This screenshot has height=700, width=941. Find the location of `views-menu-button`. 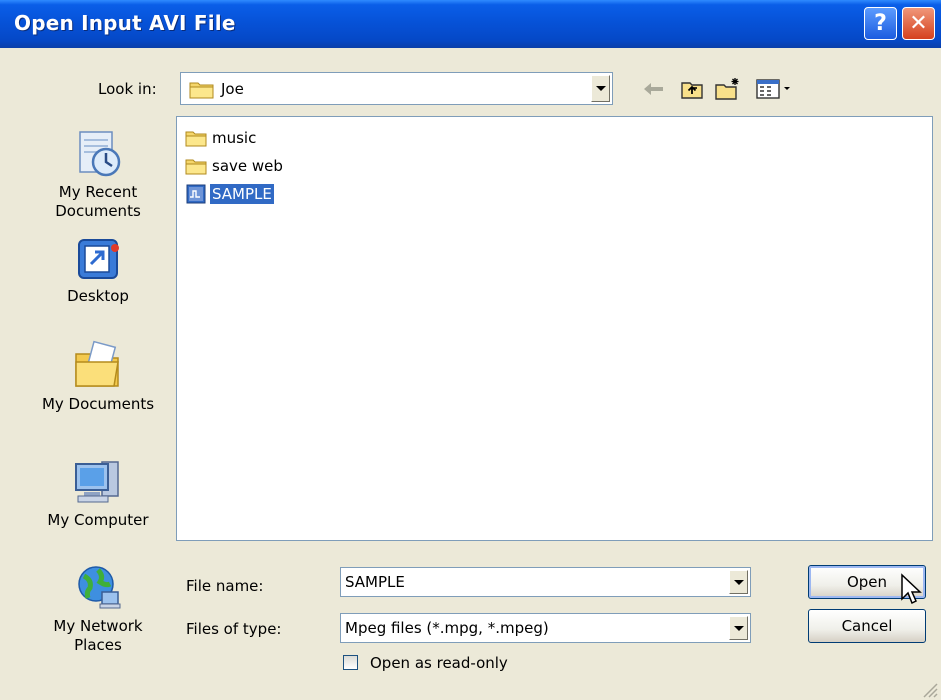

views-menu-button is located at coordinates (775, 89).